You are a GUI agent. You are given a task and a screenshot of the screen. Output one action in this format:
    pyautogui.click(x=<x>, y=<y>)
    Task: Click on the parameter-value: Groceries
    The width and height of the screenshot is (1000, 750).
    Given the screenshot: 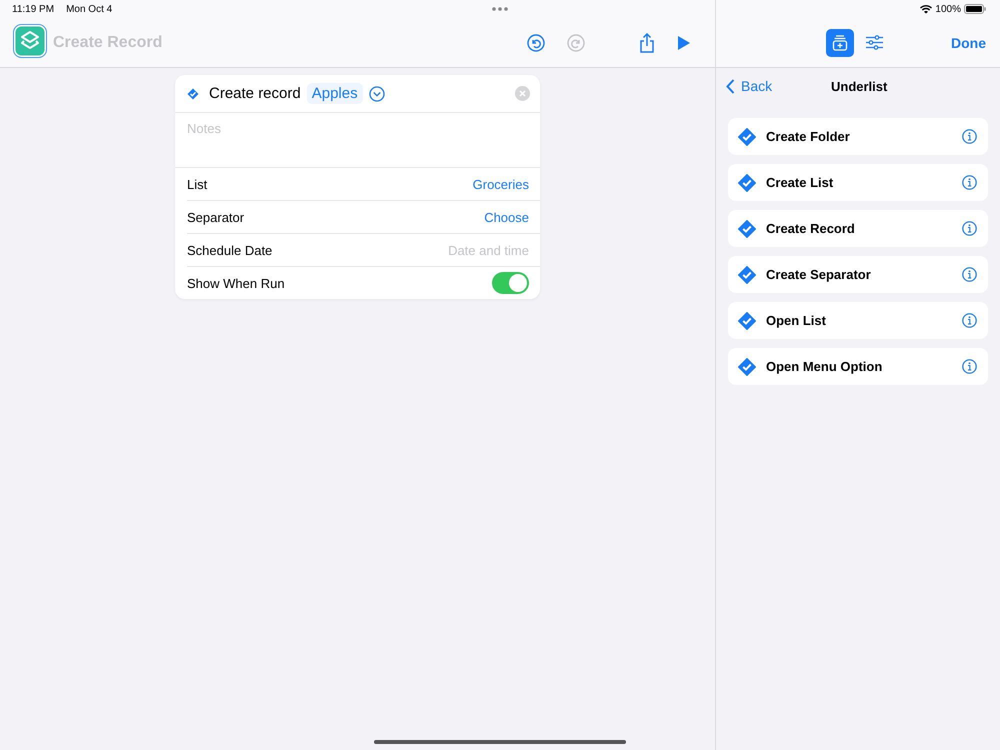 What is the action you would take?
    pyautogui.click(x=500, y=184)
    